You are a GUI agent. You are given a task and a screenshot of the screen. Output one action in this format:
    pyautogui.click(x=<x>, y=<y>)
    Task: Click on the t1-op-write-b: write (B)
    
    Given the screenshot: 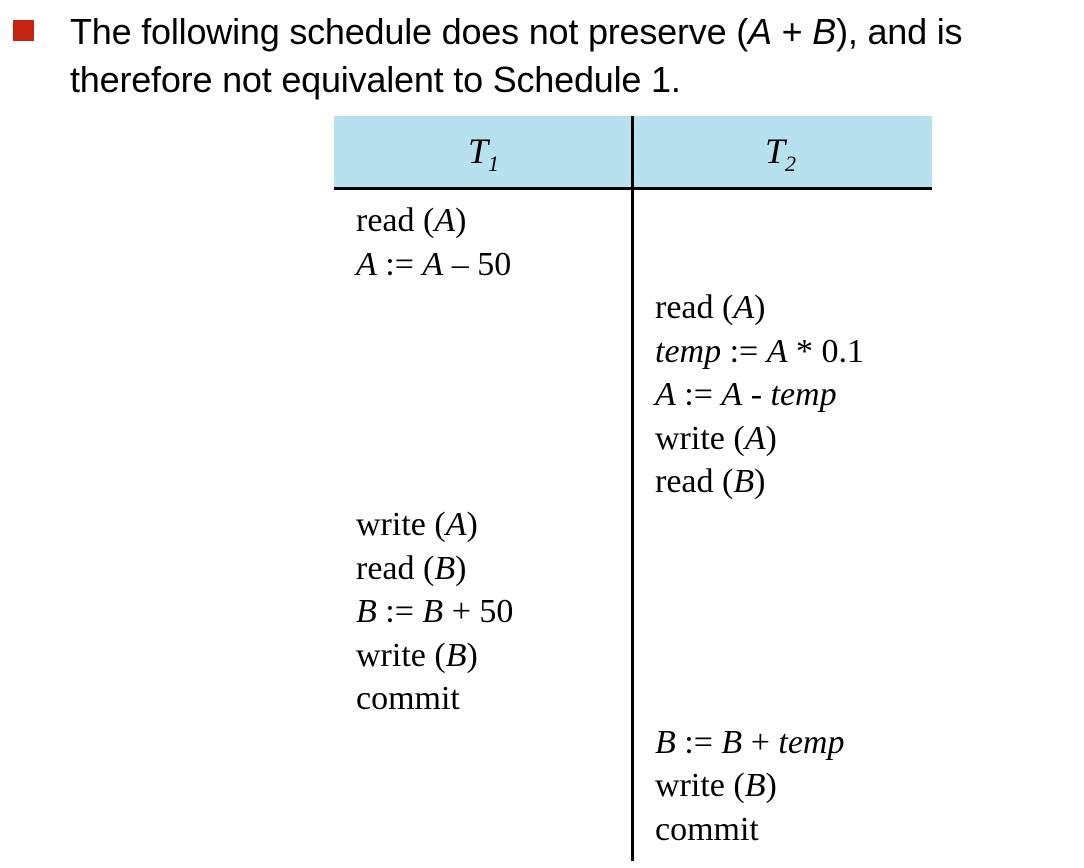 What is the action you would take?
    pyautogui.click(x=417, y=656)
    